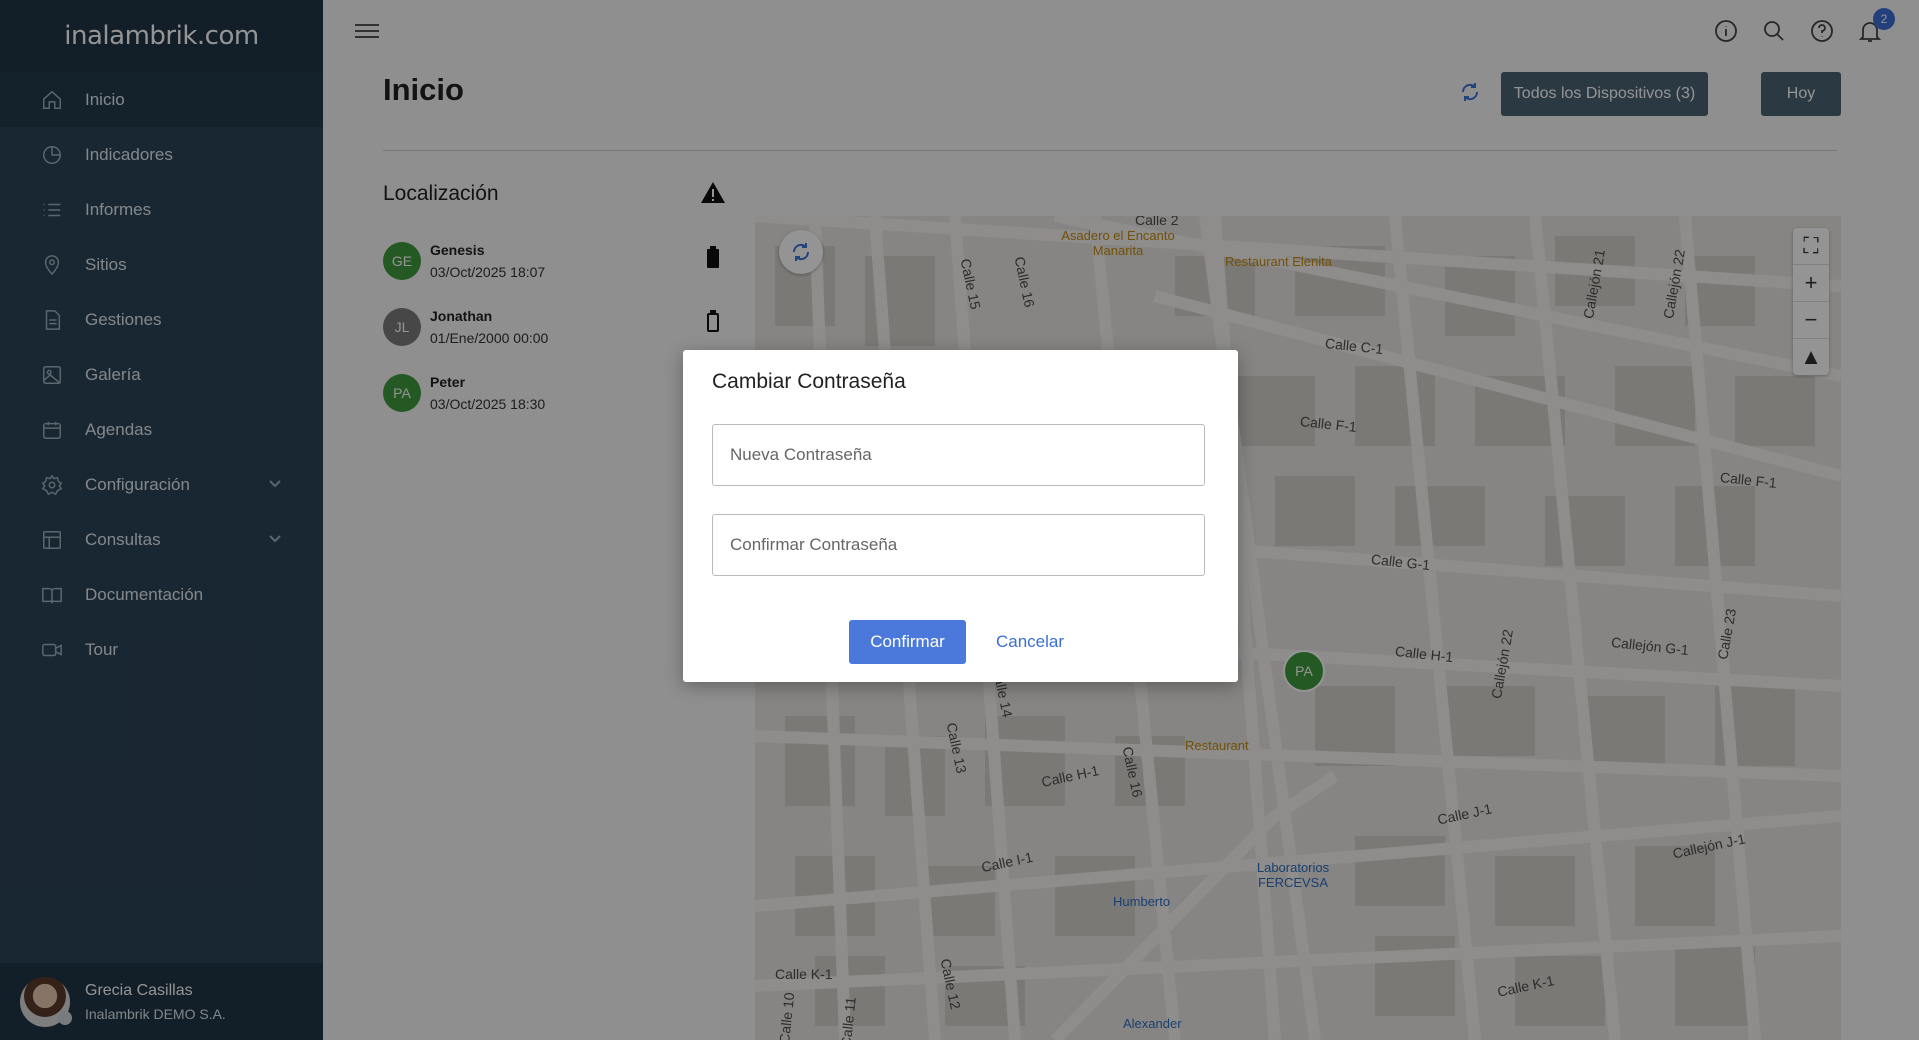  I want to click on confirm-button: Confirmar, so click(907, 642).